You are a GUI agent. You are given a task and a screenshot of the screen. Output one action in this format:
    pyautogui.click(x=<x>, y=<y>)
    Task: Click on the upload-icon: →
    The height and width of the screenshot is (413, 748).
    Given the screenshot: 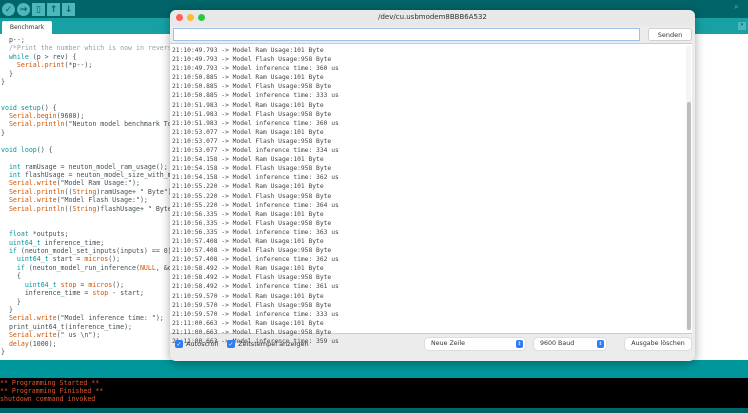 What is the action you would take?
    pyautogui.click(x=23, y=9)
    